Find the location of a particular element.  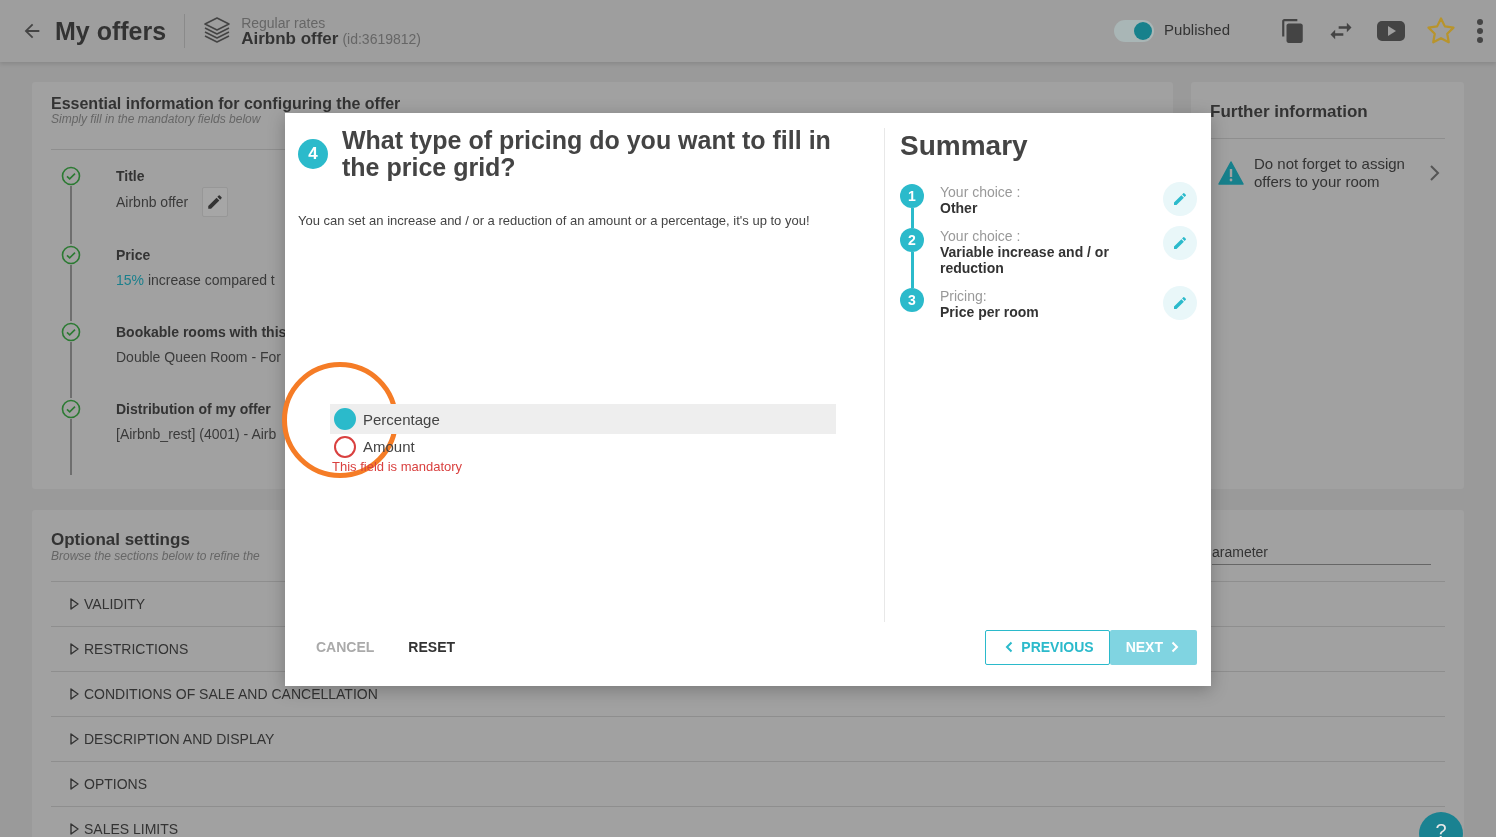

search-field: arameter is located at coordinates (1321, 552).